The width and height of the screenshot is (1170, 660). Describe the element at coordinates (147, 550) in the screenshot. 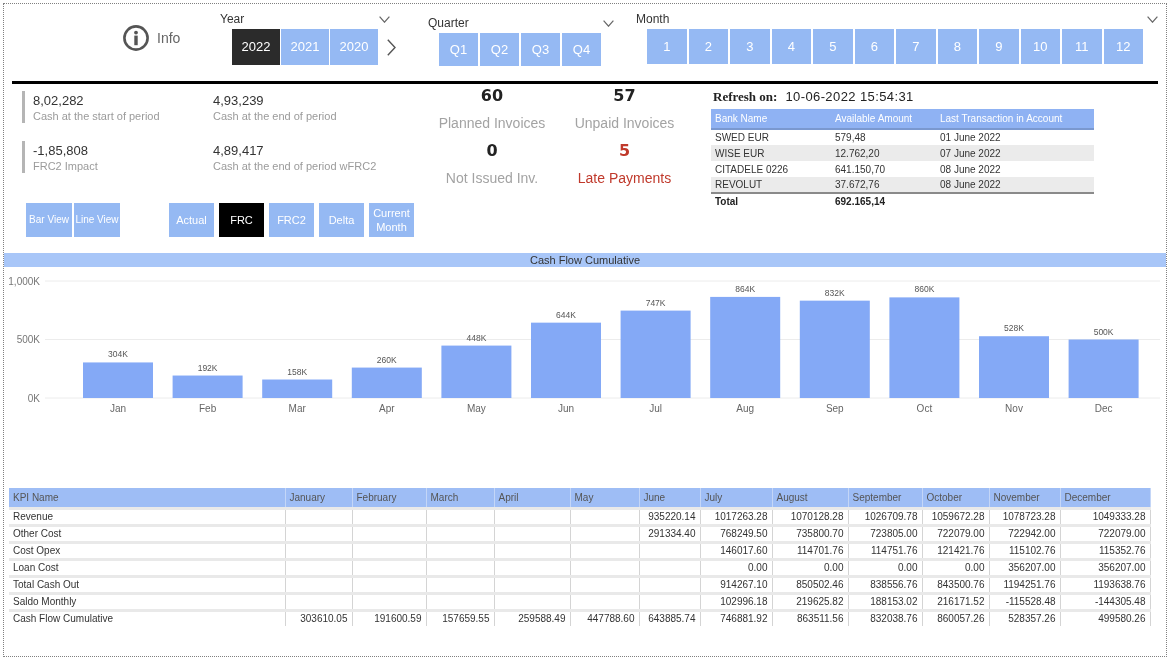

I see `row-header: Cost Opex` at that location.